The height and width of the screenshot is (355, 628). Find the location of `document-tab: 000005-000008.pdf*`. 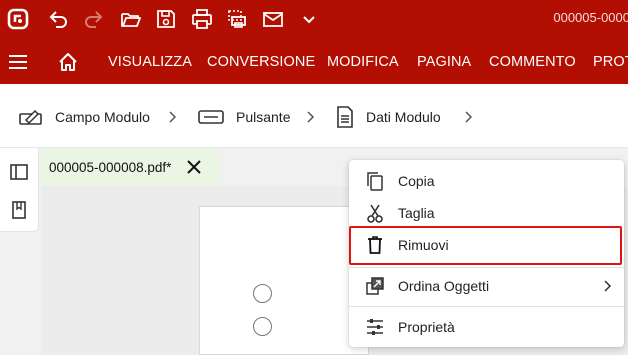

document-tab: 000005-000008.pdf* is located at coordinates (130, 167).